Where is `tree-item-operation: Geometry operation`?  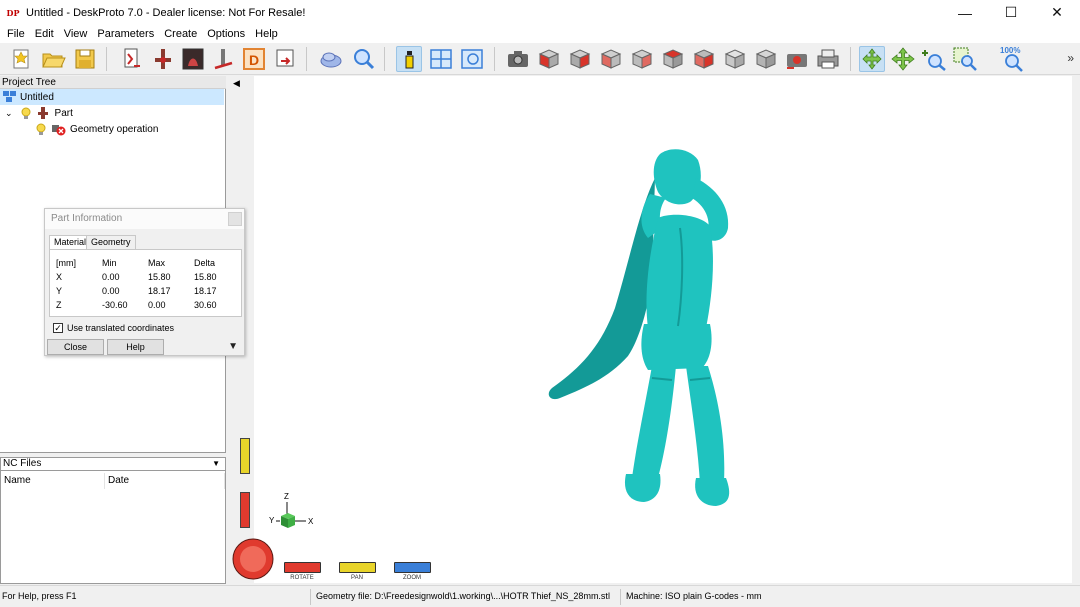 tree-item-operation: Geometry operation is located at coordinates (79, 129).